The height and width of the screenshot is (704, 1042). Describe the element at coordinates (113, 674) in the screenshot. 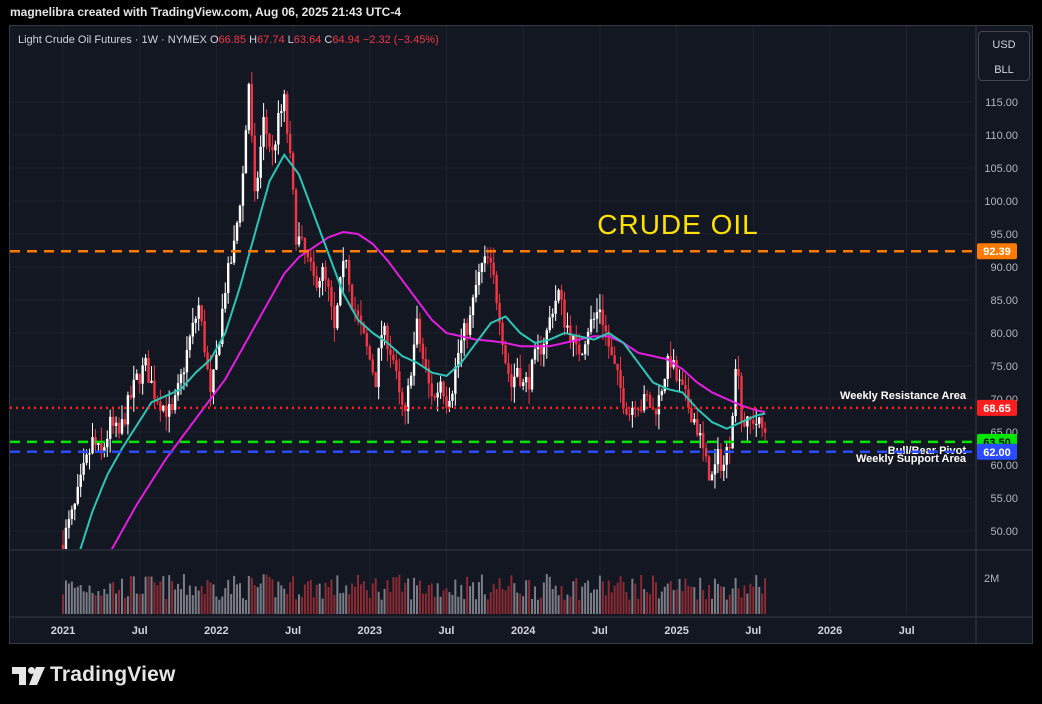

I see `tradingview-brand: TradingView` at that location.